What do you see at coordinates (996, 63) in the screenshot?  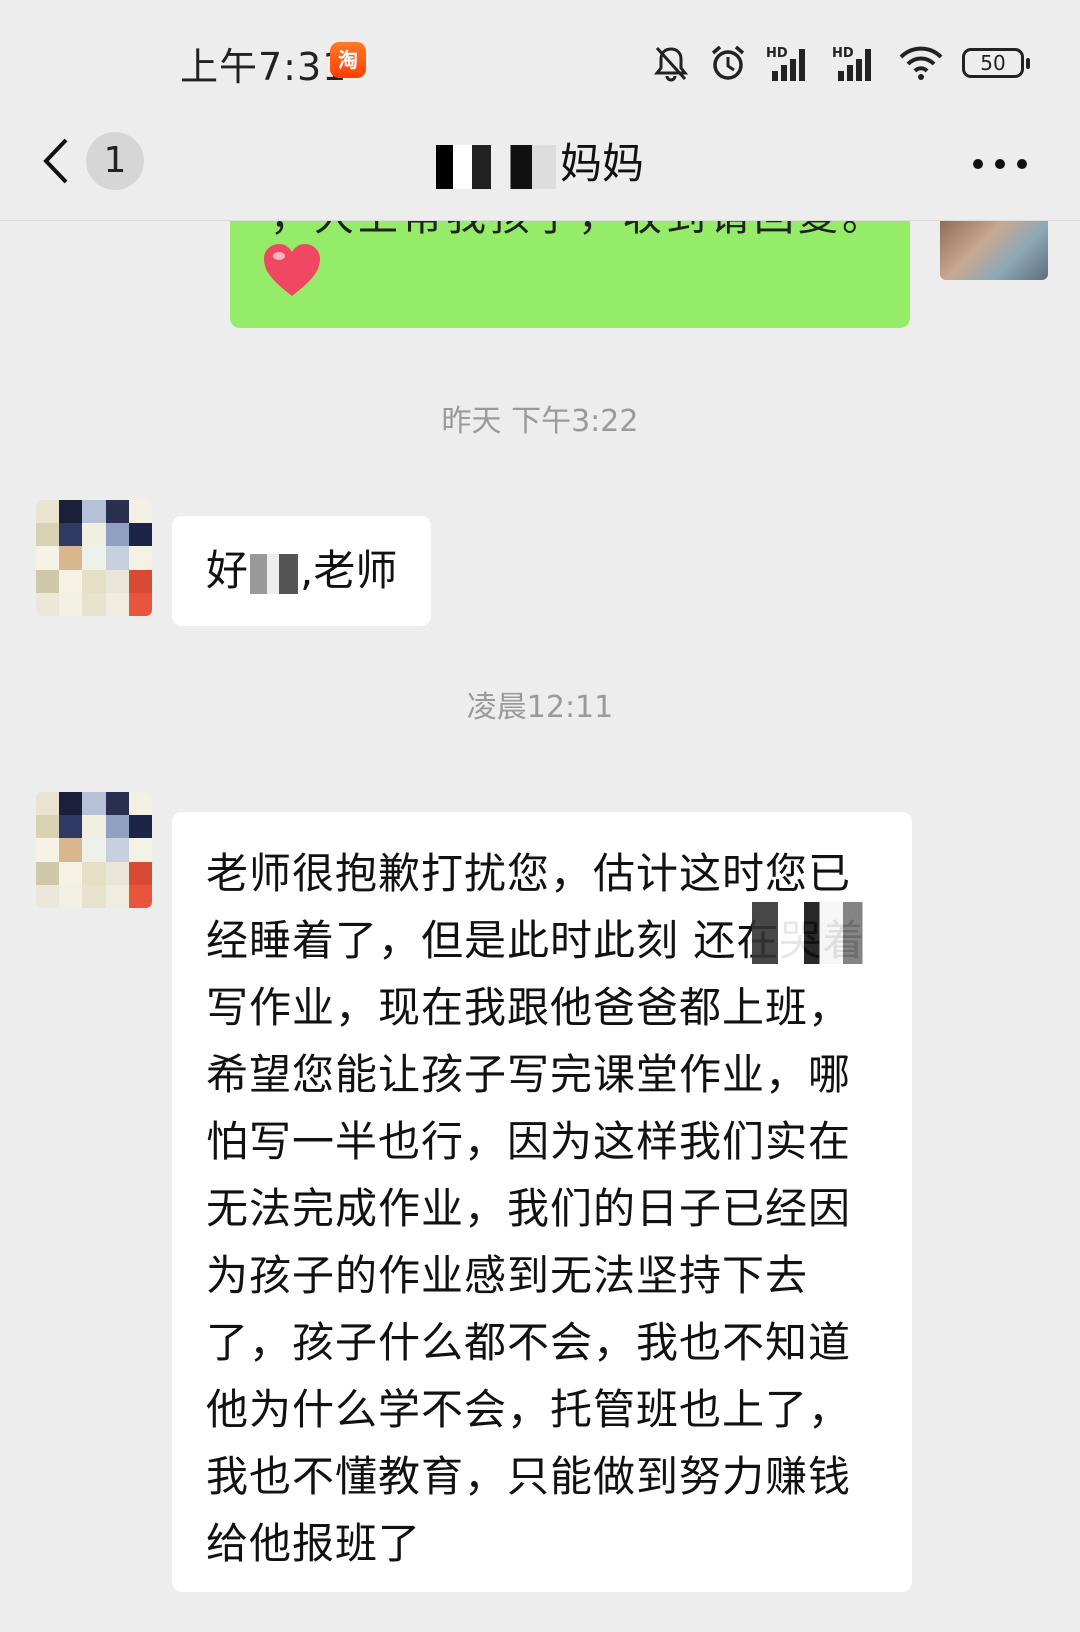 I see `battery-icon: 50` at bounding box center [996, 63].